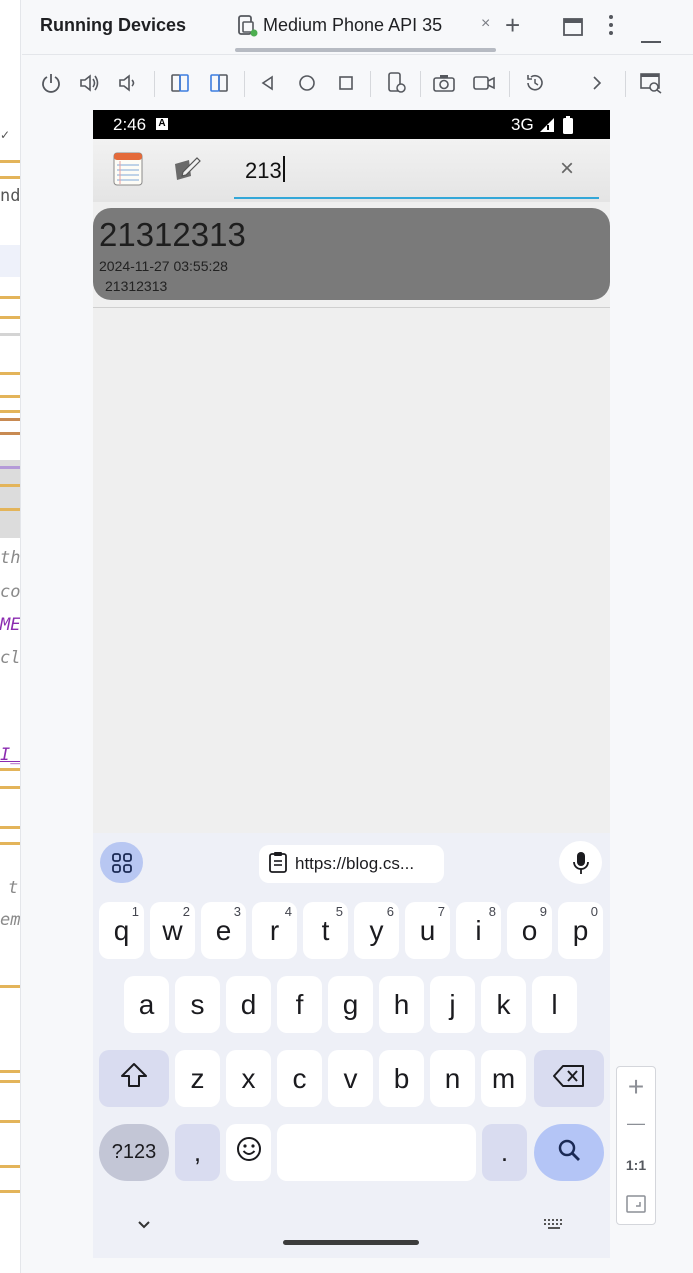 The image size is (693, 1273). Describe the element at coordinates (268, 83) in the screenshot. I see `back-icon` at that location.